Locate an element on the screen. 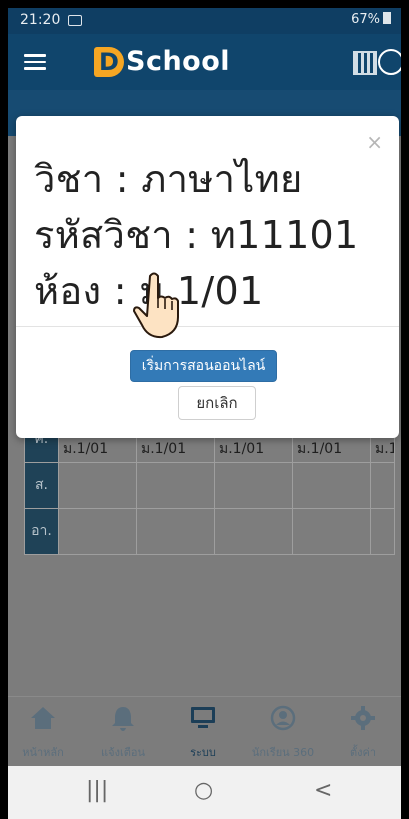  home-button: ○ is located at coordinates (203, 790).